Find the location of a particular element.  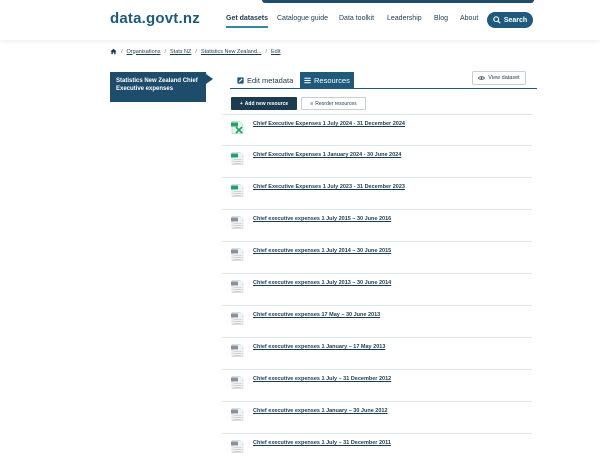

nav-data-toolkit: Data toolkit is located at coordinates (356, 18).